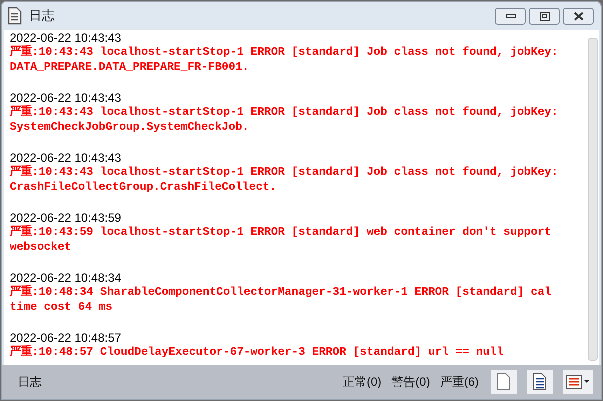 The image size is (603, 401). Describe the element at coordinates (459, 382) in the screenshot. I see `status-count: 严重(6)` at that location.